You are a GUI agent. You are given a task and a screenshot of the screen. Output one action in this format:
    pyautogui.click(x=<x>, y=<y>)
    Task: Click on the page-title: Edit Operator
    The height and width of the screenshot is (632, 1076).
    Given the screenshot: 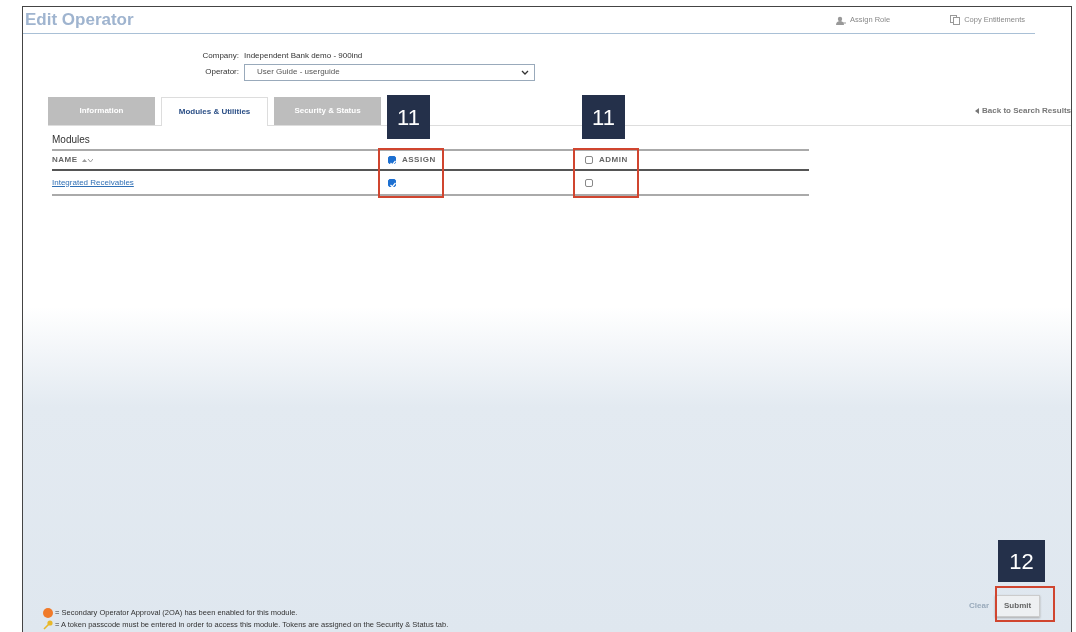 What is the action you would take?
    pyautogui.click(x=79, y=20)
    